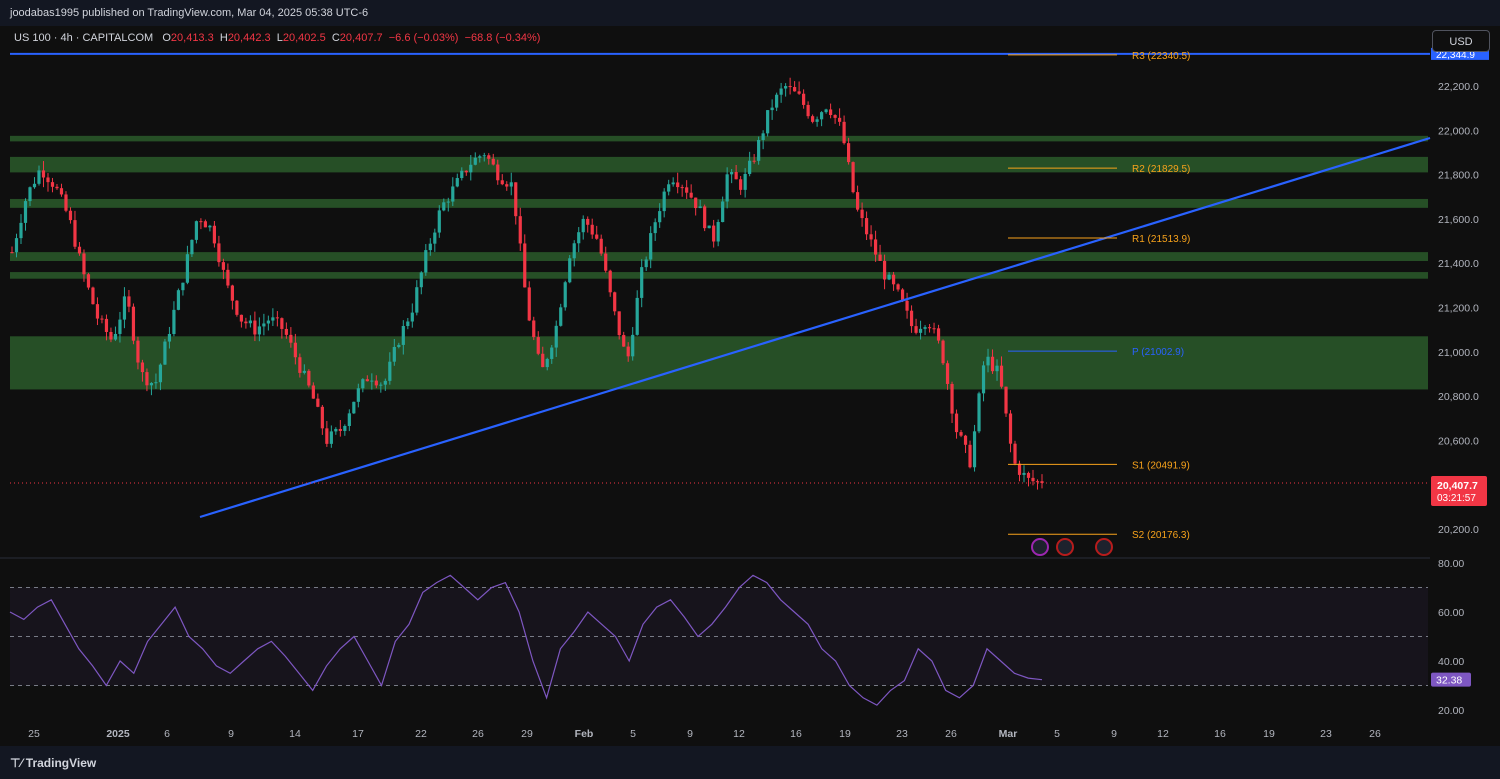 The height and width of the screenshot is (779, 1500). What do you see at coordinates (1161, 239) in the screenshot?
I see `pivot-label: R1 (21513.9)` at bounding box center [1161, 239].